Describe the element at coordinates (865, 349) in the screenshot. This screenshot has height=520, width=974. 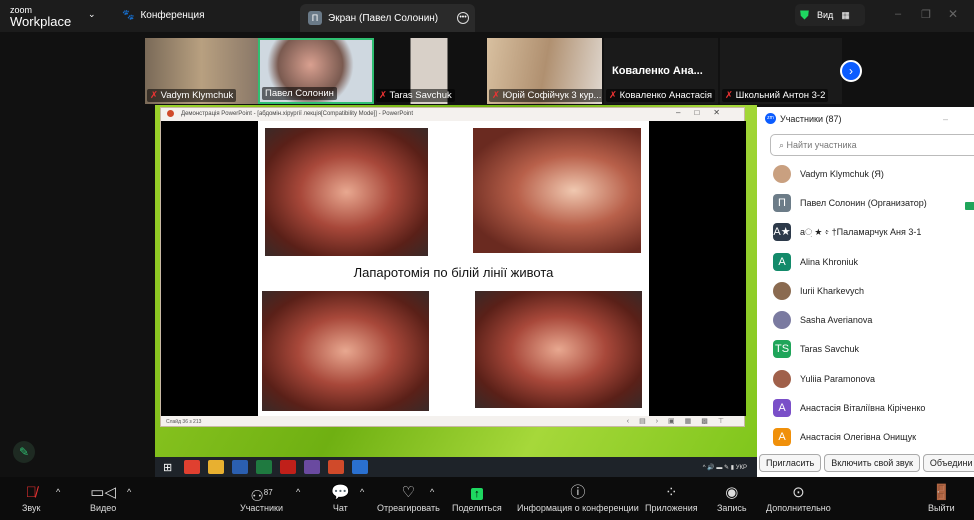
I see `participant-row: TS Taras Savchuk` at that location.